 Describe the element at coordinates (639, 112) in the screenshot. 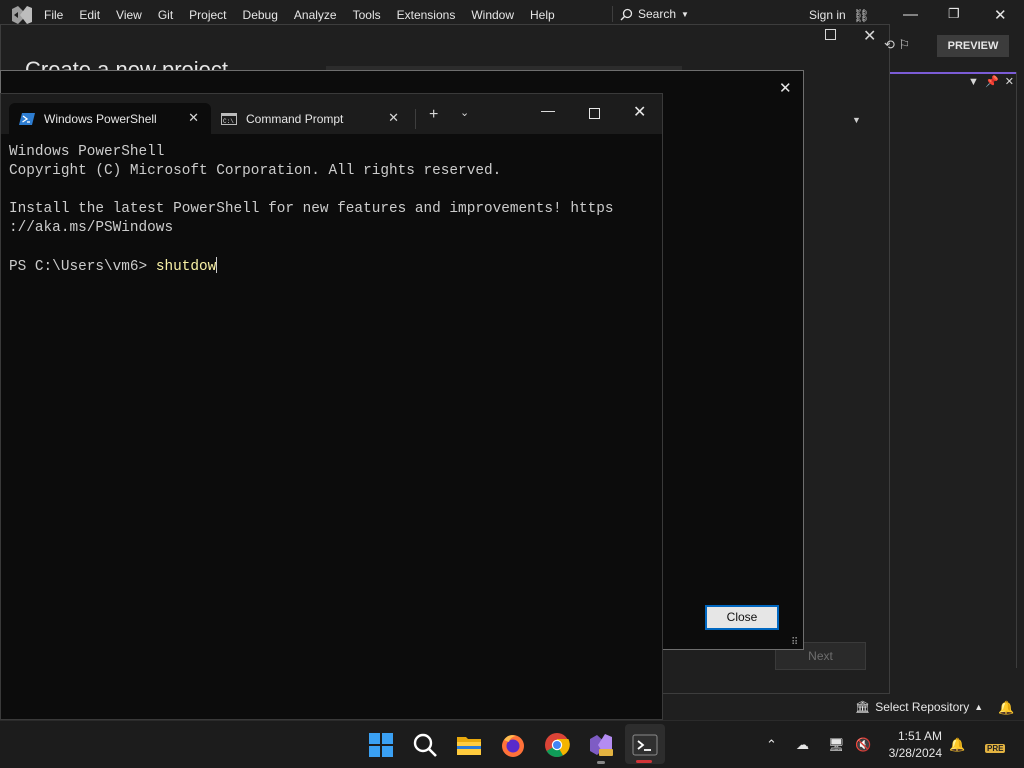

I see `terminal-close-icon: ✕` at that location.